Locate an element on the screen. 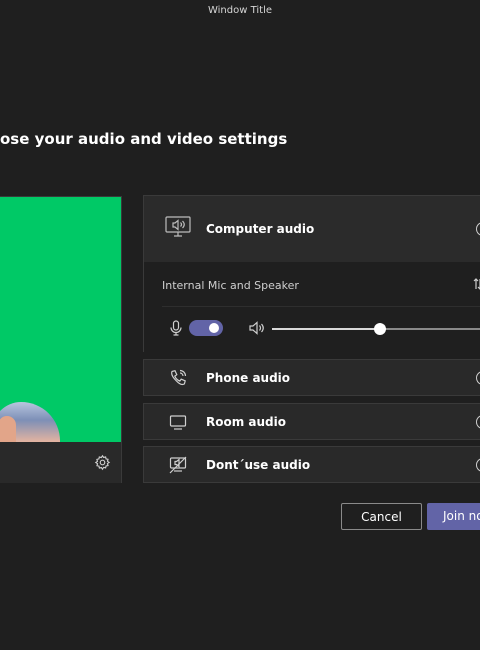  volume-slider is located at coordinates (376, 329).